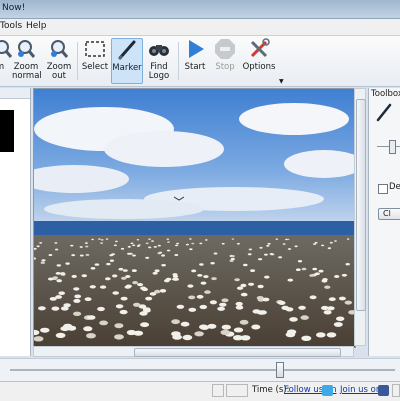  I want to click on zoom-normal-button: Zoom normal, so click(27, 61).